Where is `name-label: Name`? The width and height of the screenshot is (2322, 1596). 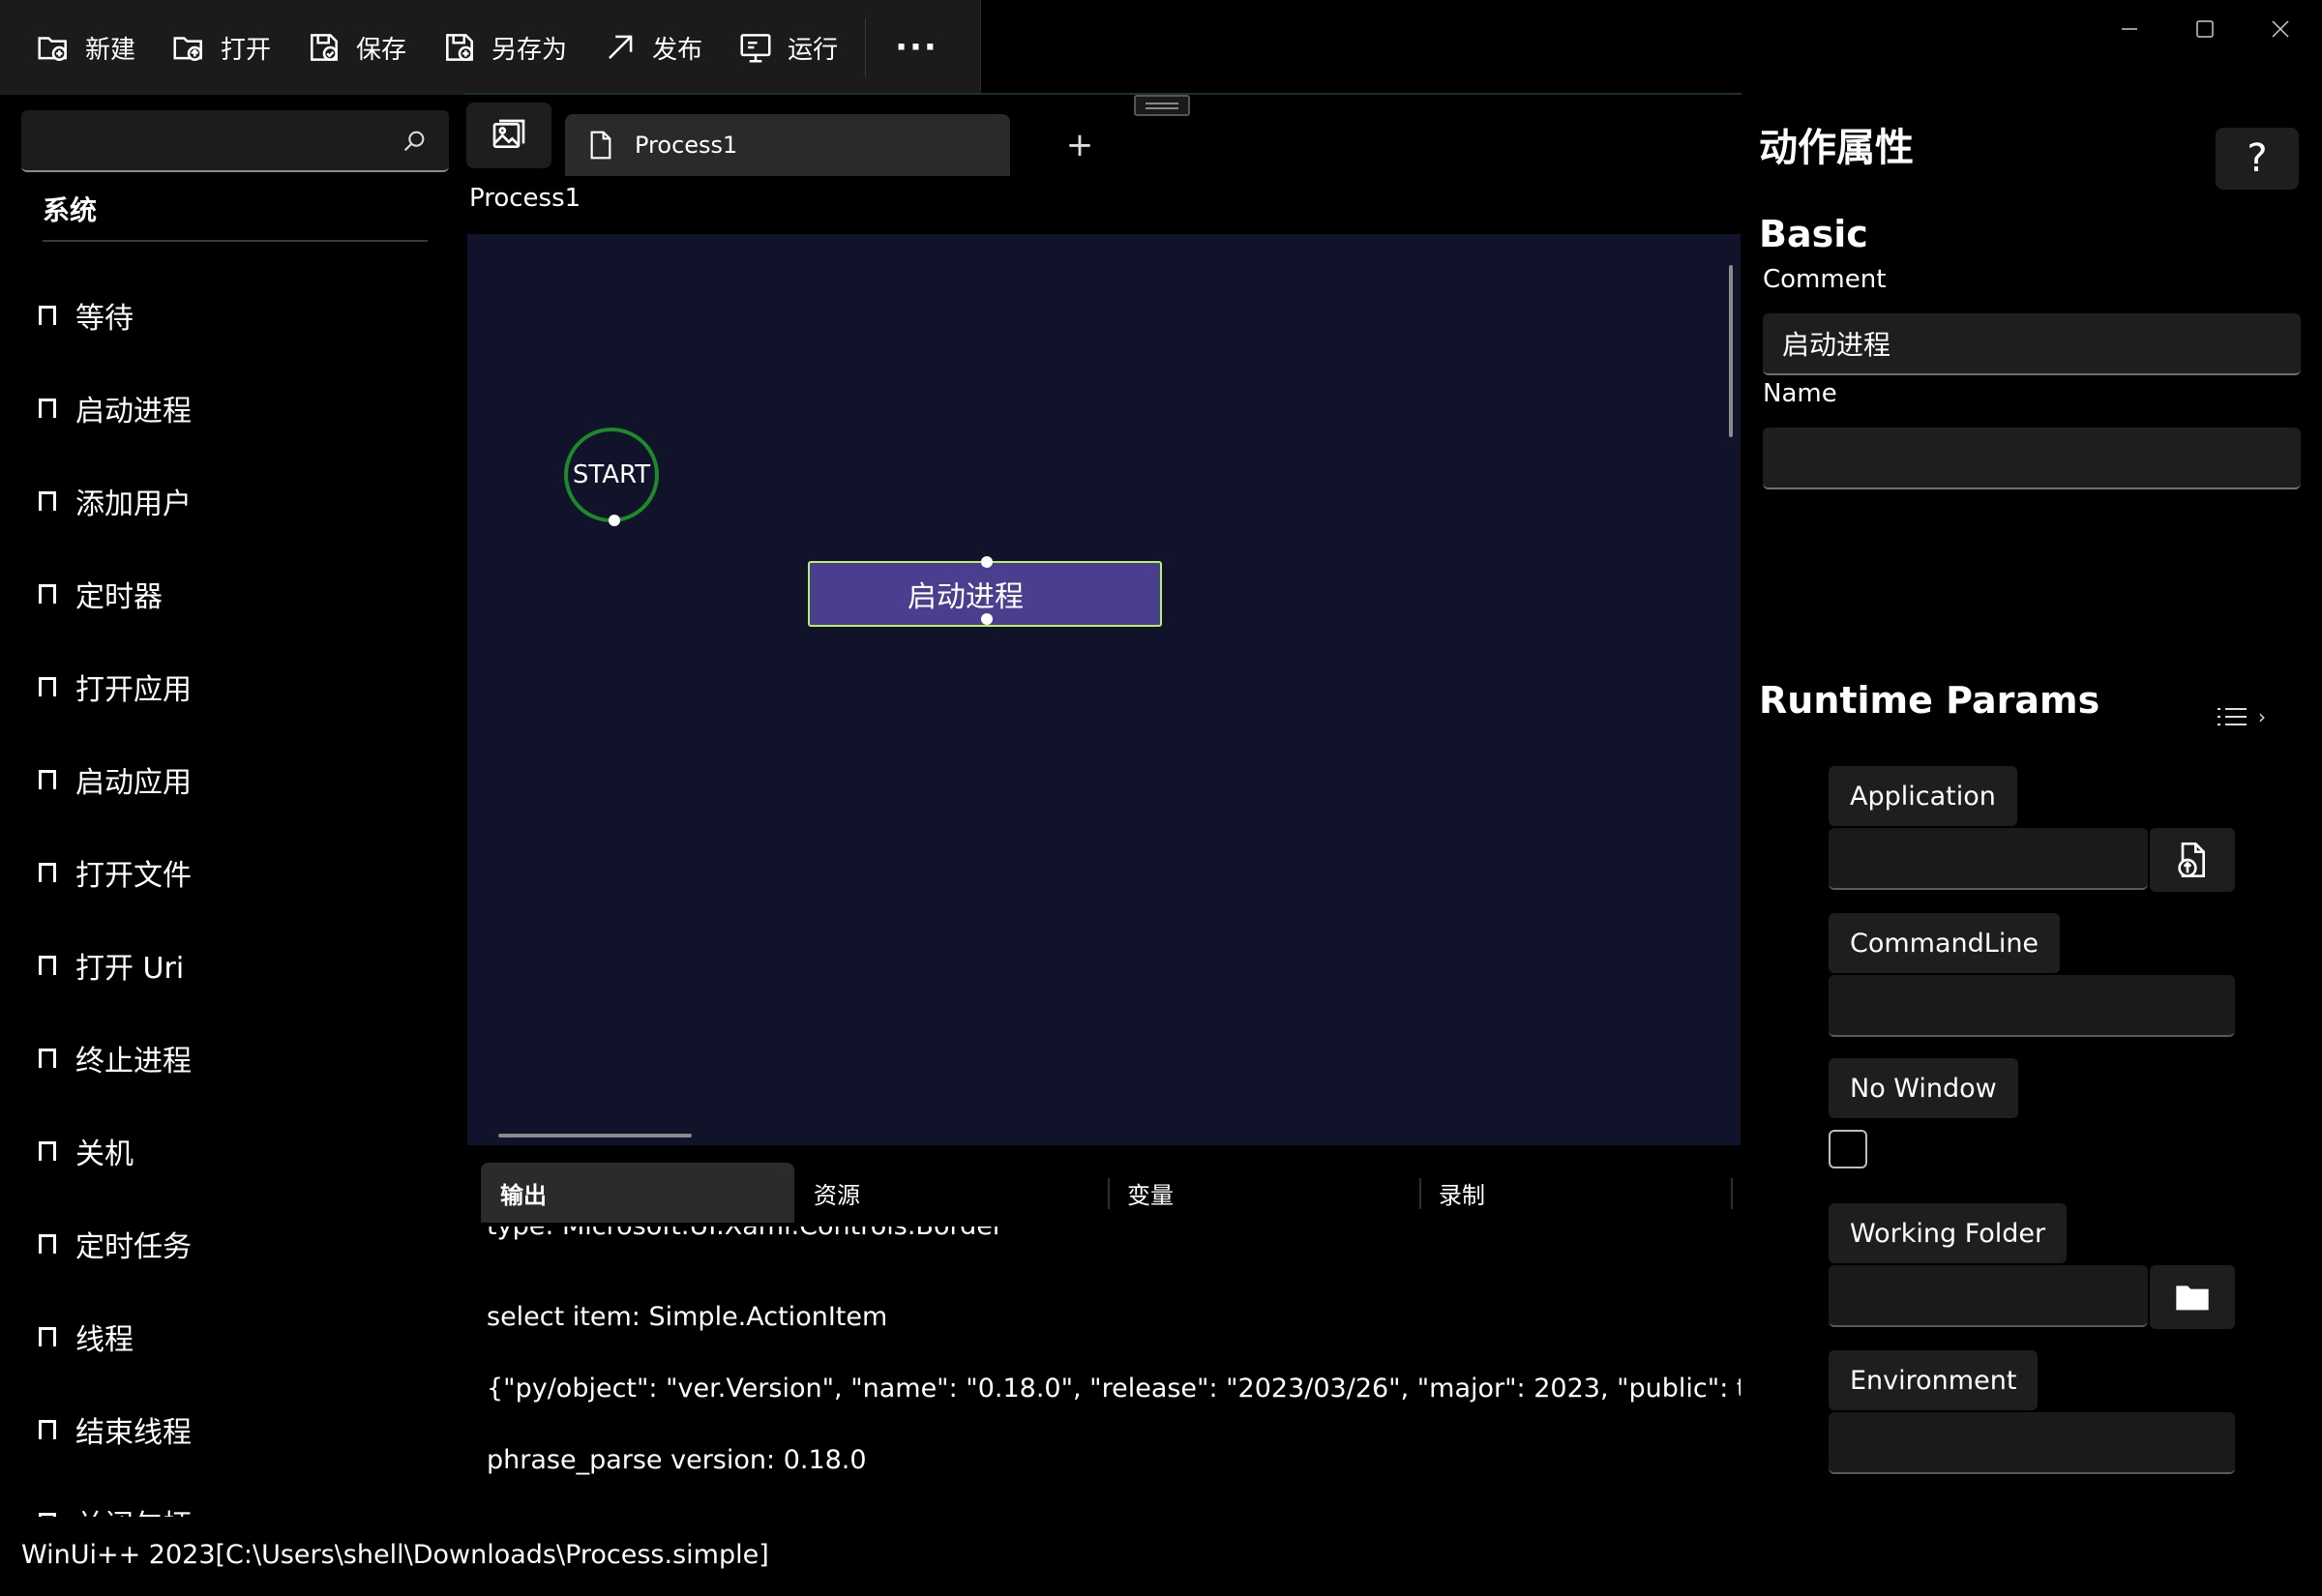 name-label: Name is located at coordinates (1800, 393).